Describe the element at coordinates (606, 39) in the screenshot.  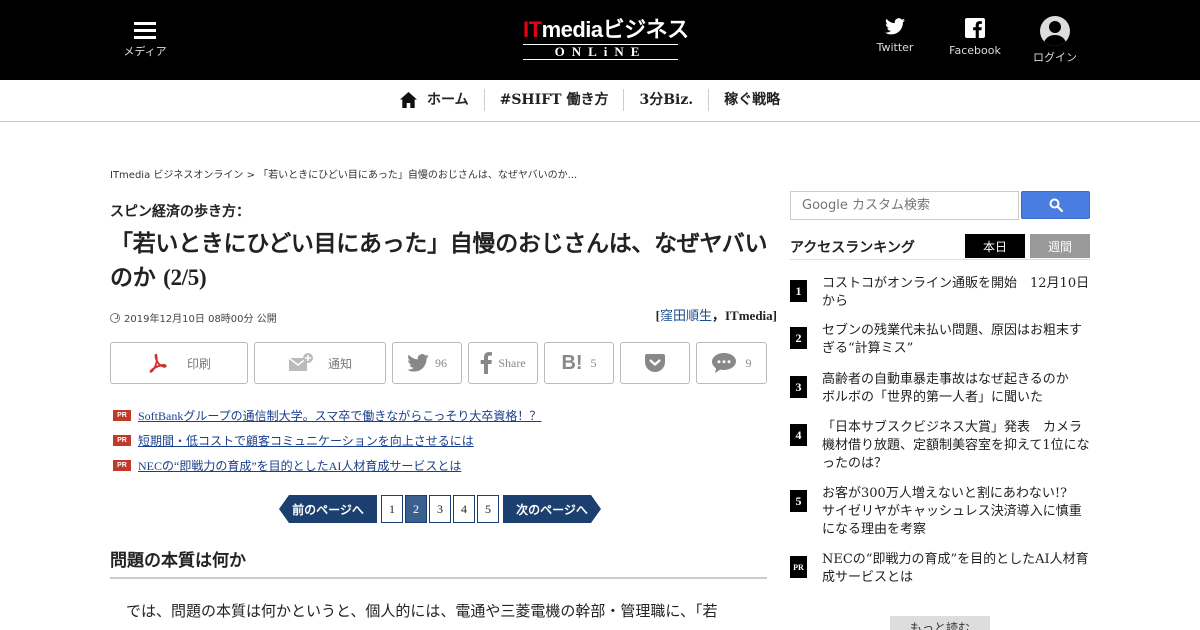
I see `site-logo: ITmediaビジネス ONLiNE` at that location.